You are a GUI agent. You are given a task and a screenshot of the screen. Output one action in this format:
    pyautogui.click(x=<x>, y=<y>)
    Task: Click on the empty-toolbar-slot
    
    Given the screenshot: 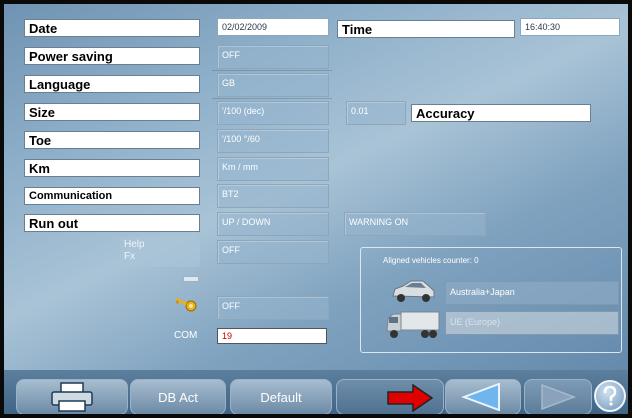 What is the action you would take?
    pyautogui.click(x=390, y=396)
    